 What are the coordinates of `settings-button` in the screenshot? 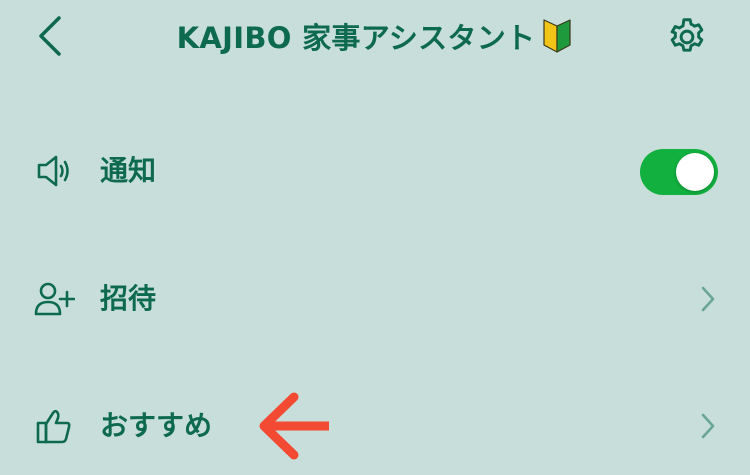 It's located at (687, 37).